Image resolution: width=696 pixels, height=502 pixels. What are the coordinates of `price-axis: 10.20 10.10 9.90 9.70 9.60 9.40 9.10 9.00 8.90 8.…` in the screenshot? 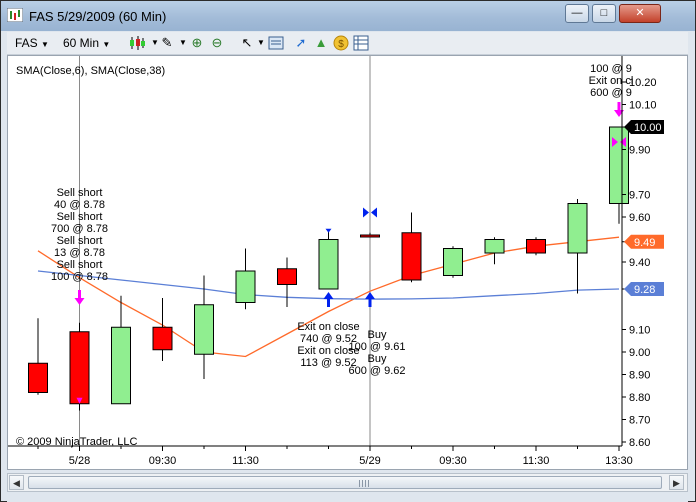 It's located at (642, 252).